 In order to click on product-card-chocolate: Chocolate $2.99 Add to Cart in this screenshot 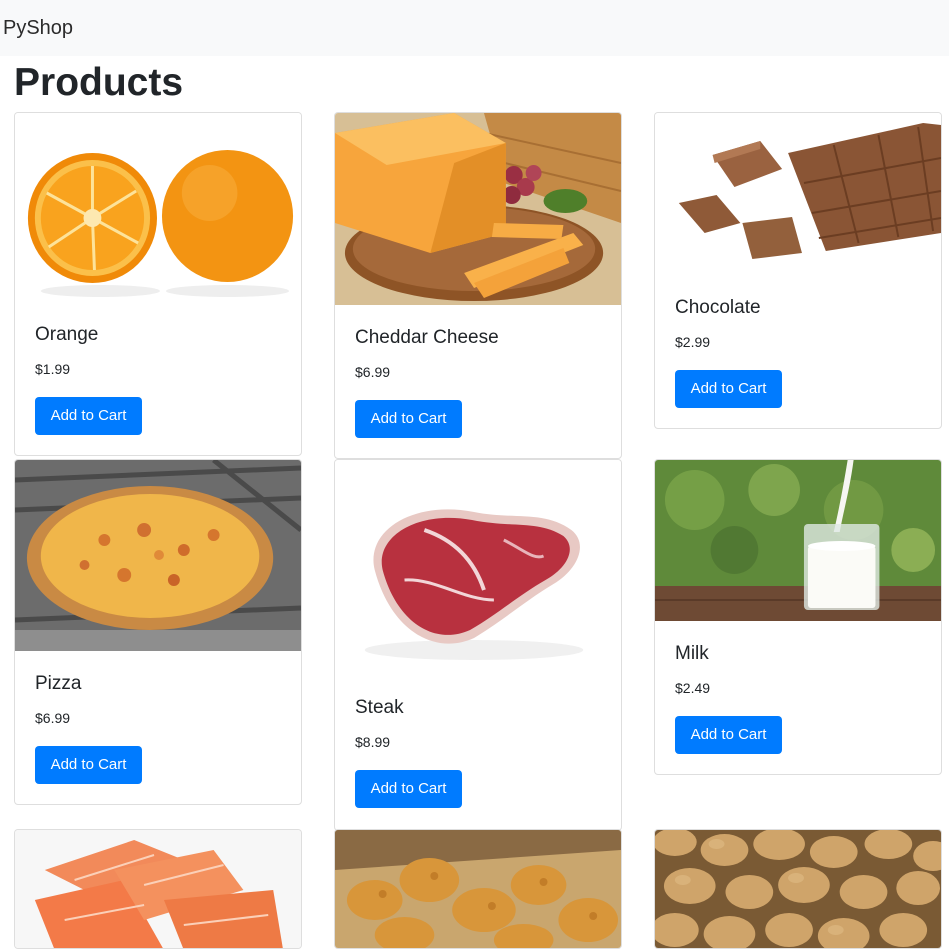, I will do `click(798, 270)`.